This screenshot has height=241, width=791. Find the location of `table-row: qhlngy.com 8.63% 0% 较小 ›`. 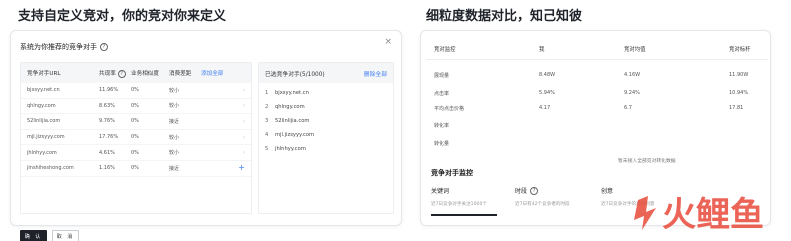

table-row: qhlngy.com 8.63% 0% 较小 › is located at coordinates (136, 107).